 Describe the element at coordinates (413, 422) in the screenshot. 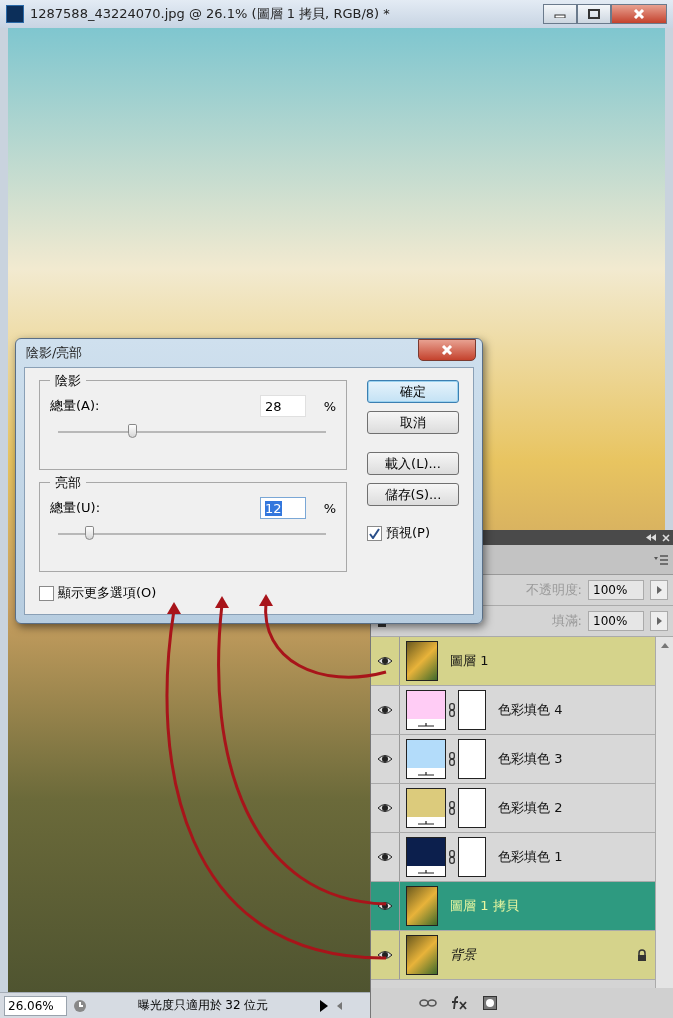

I see `dialog-button: 取消` at that location.